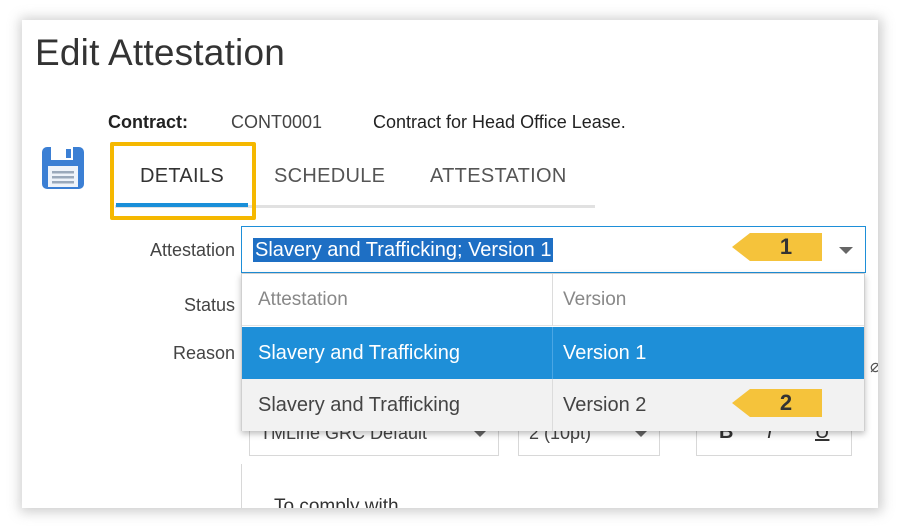  What do you see at coordinates (63, 168) in the screenshot?
I see `save-icon` at bounding box center [63, 168].